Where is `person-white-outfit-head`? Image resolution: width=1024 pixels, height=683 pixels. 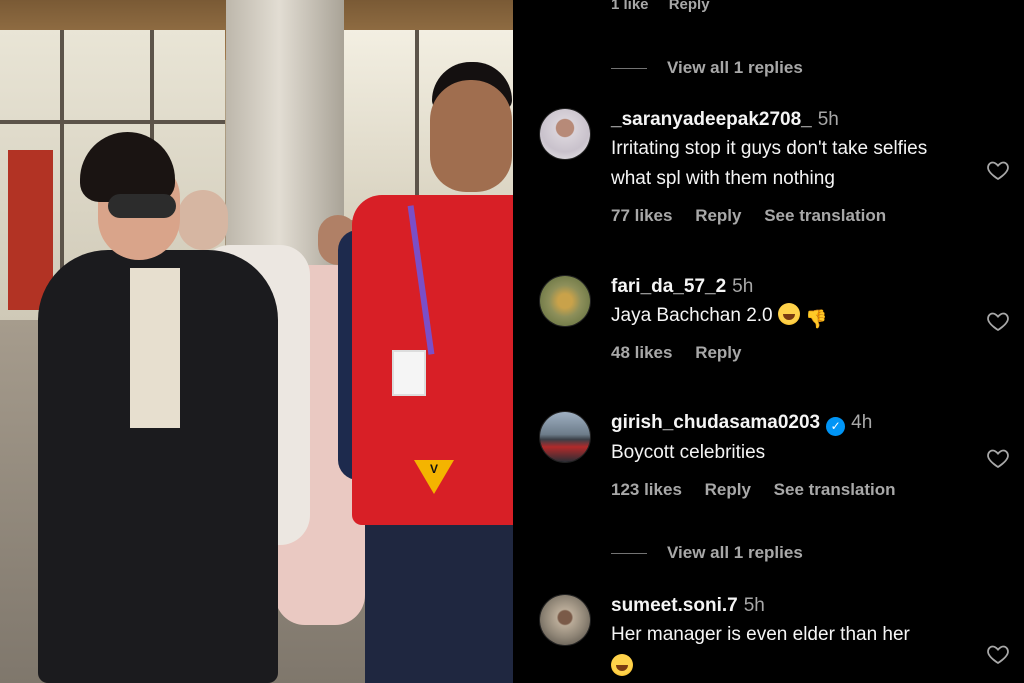
person-white-outfit-head is located at coordinates (203, 220).